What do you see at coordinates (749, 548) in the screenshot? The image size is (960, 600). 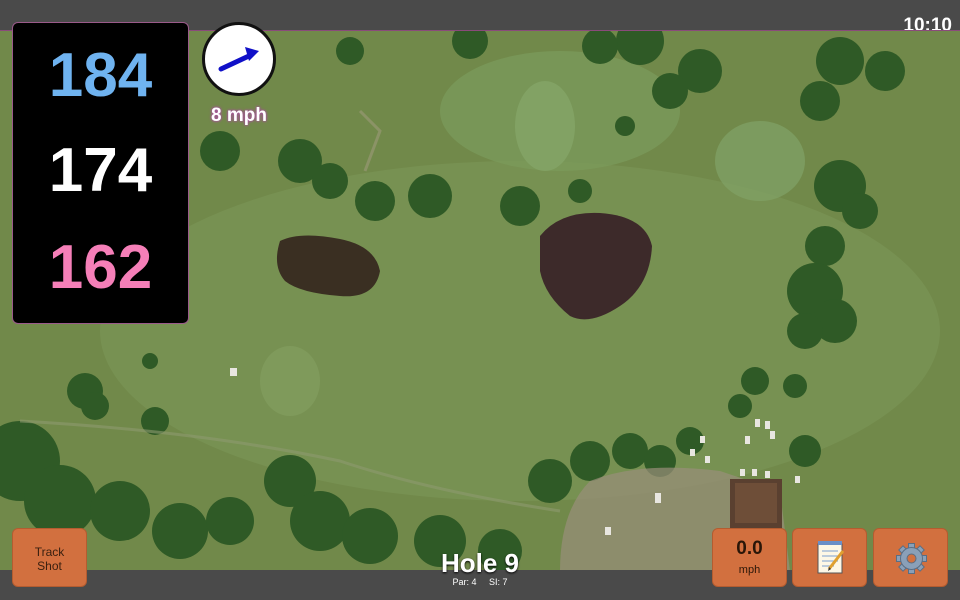 I see `speed-value: 0.0` at bounding box center [749, 548].